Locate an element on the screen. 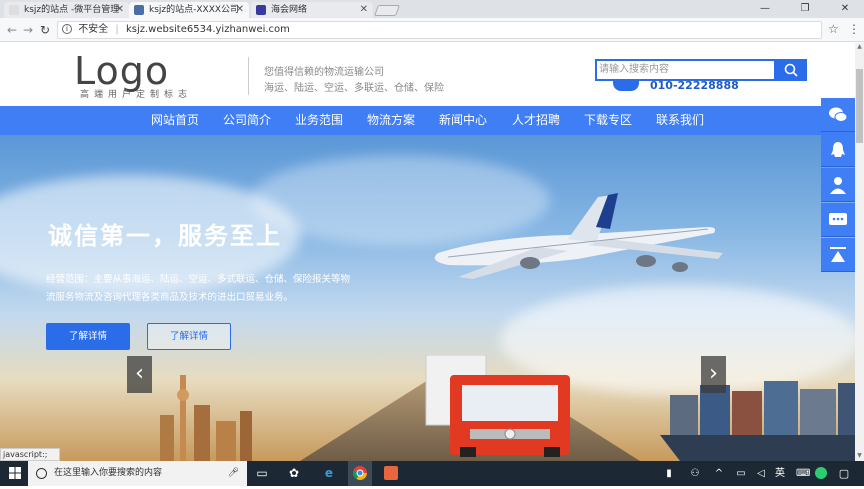 The image size is (864, 489). notification-icon: ▢ is located at coordinates (844, 473).